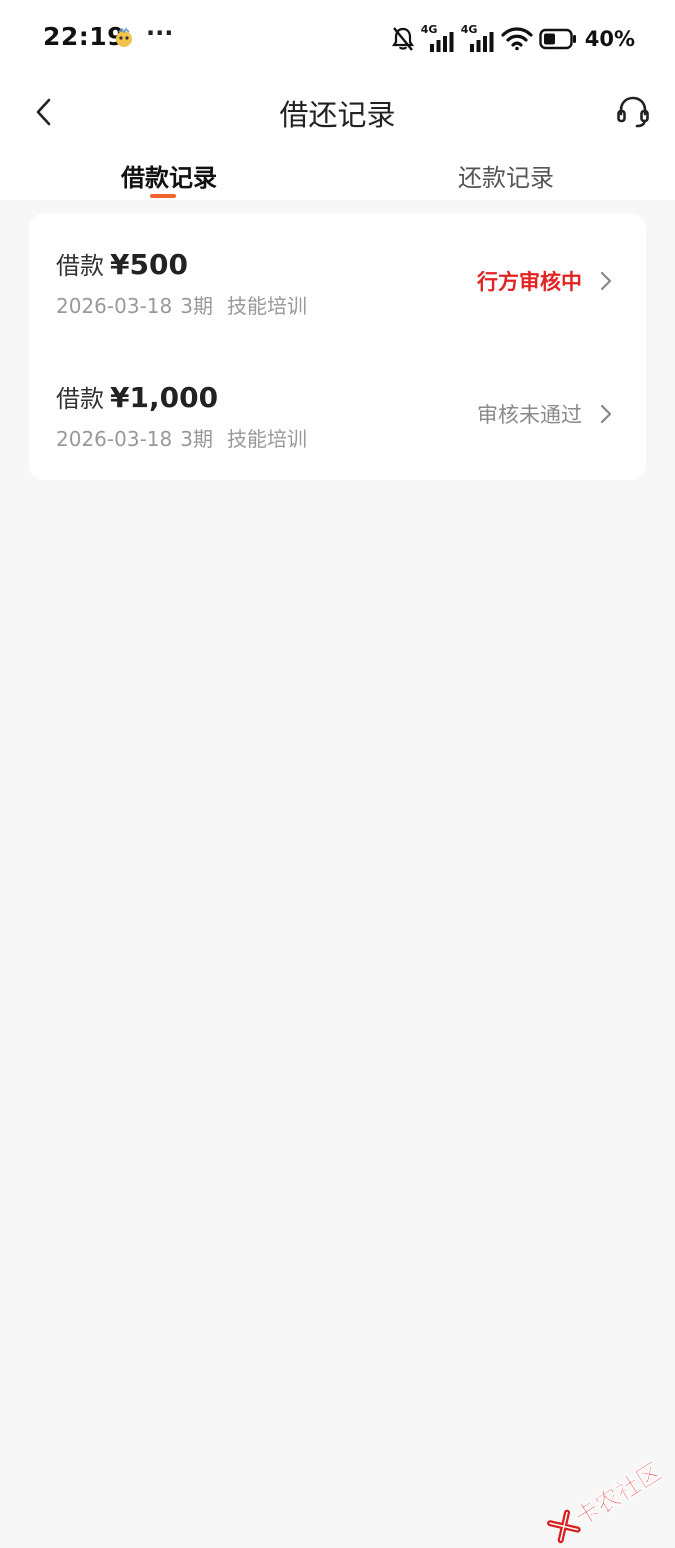 This screenshot has width=675, height=1548. Describe the element at coordinates (337, 38) in the screenshot. I see `status-bar: 22:19 ··· 4G 4G 40%` at that location.